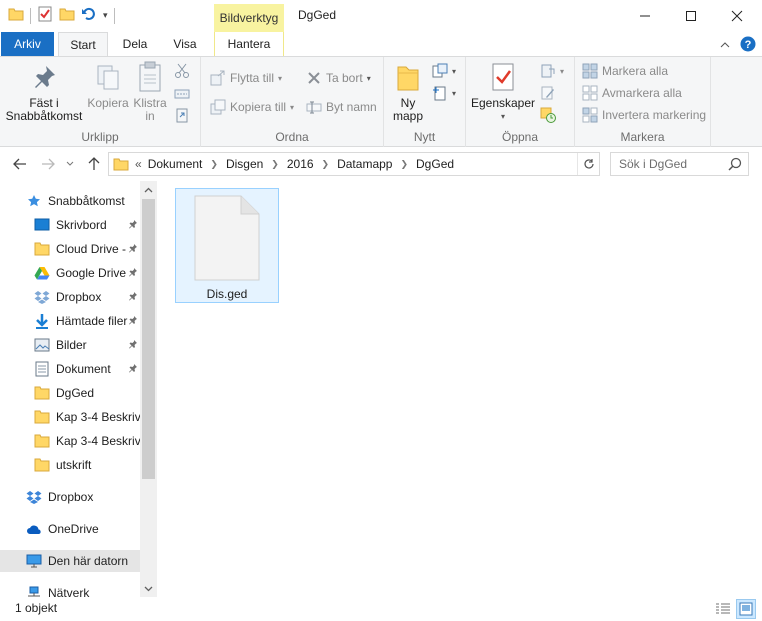 This screenshot has width=762, height=621. What do you see at coordinates (150, 92) in the screenshot?
I see `paste-button: Klistra in` at bounding box center [150, 92].